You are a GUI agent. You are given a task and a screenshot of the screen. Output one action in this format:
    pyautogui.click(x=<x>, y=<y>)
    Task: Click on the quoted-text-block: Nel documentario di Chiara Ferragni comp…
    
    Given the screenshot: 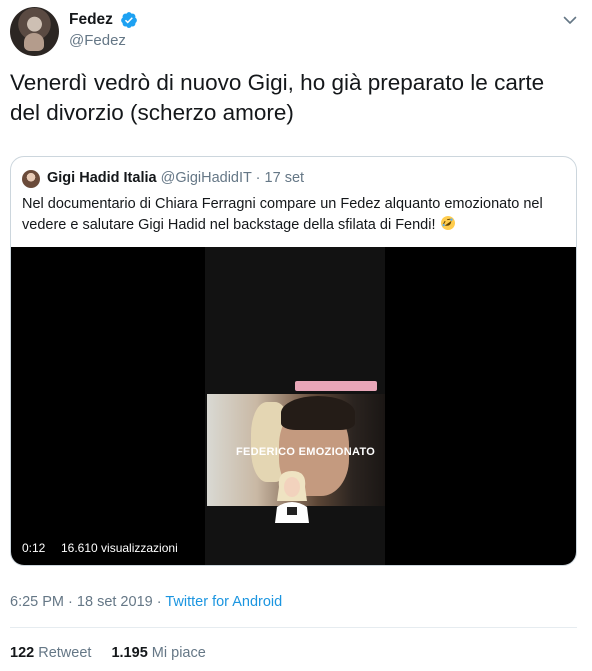 What is the action you would take?
    pyautogui.click(x=296, y=215)
    